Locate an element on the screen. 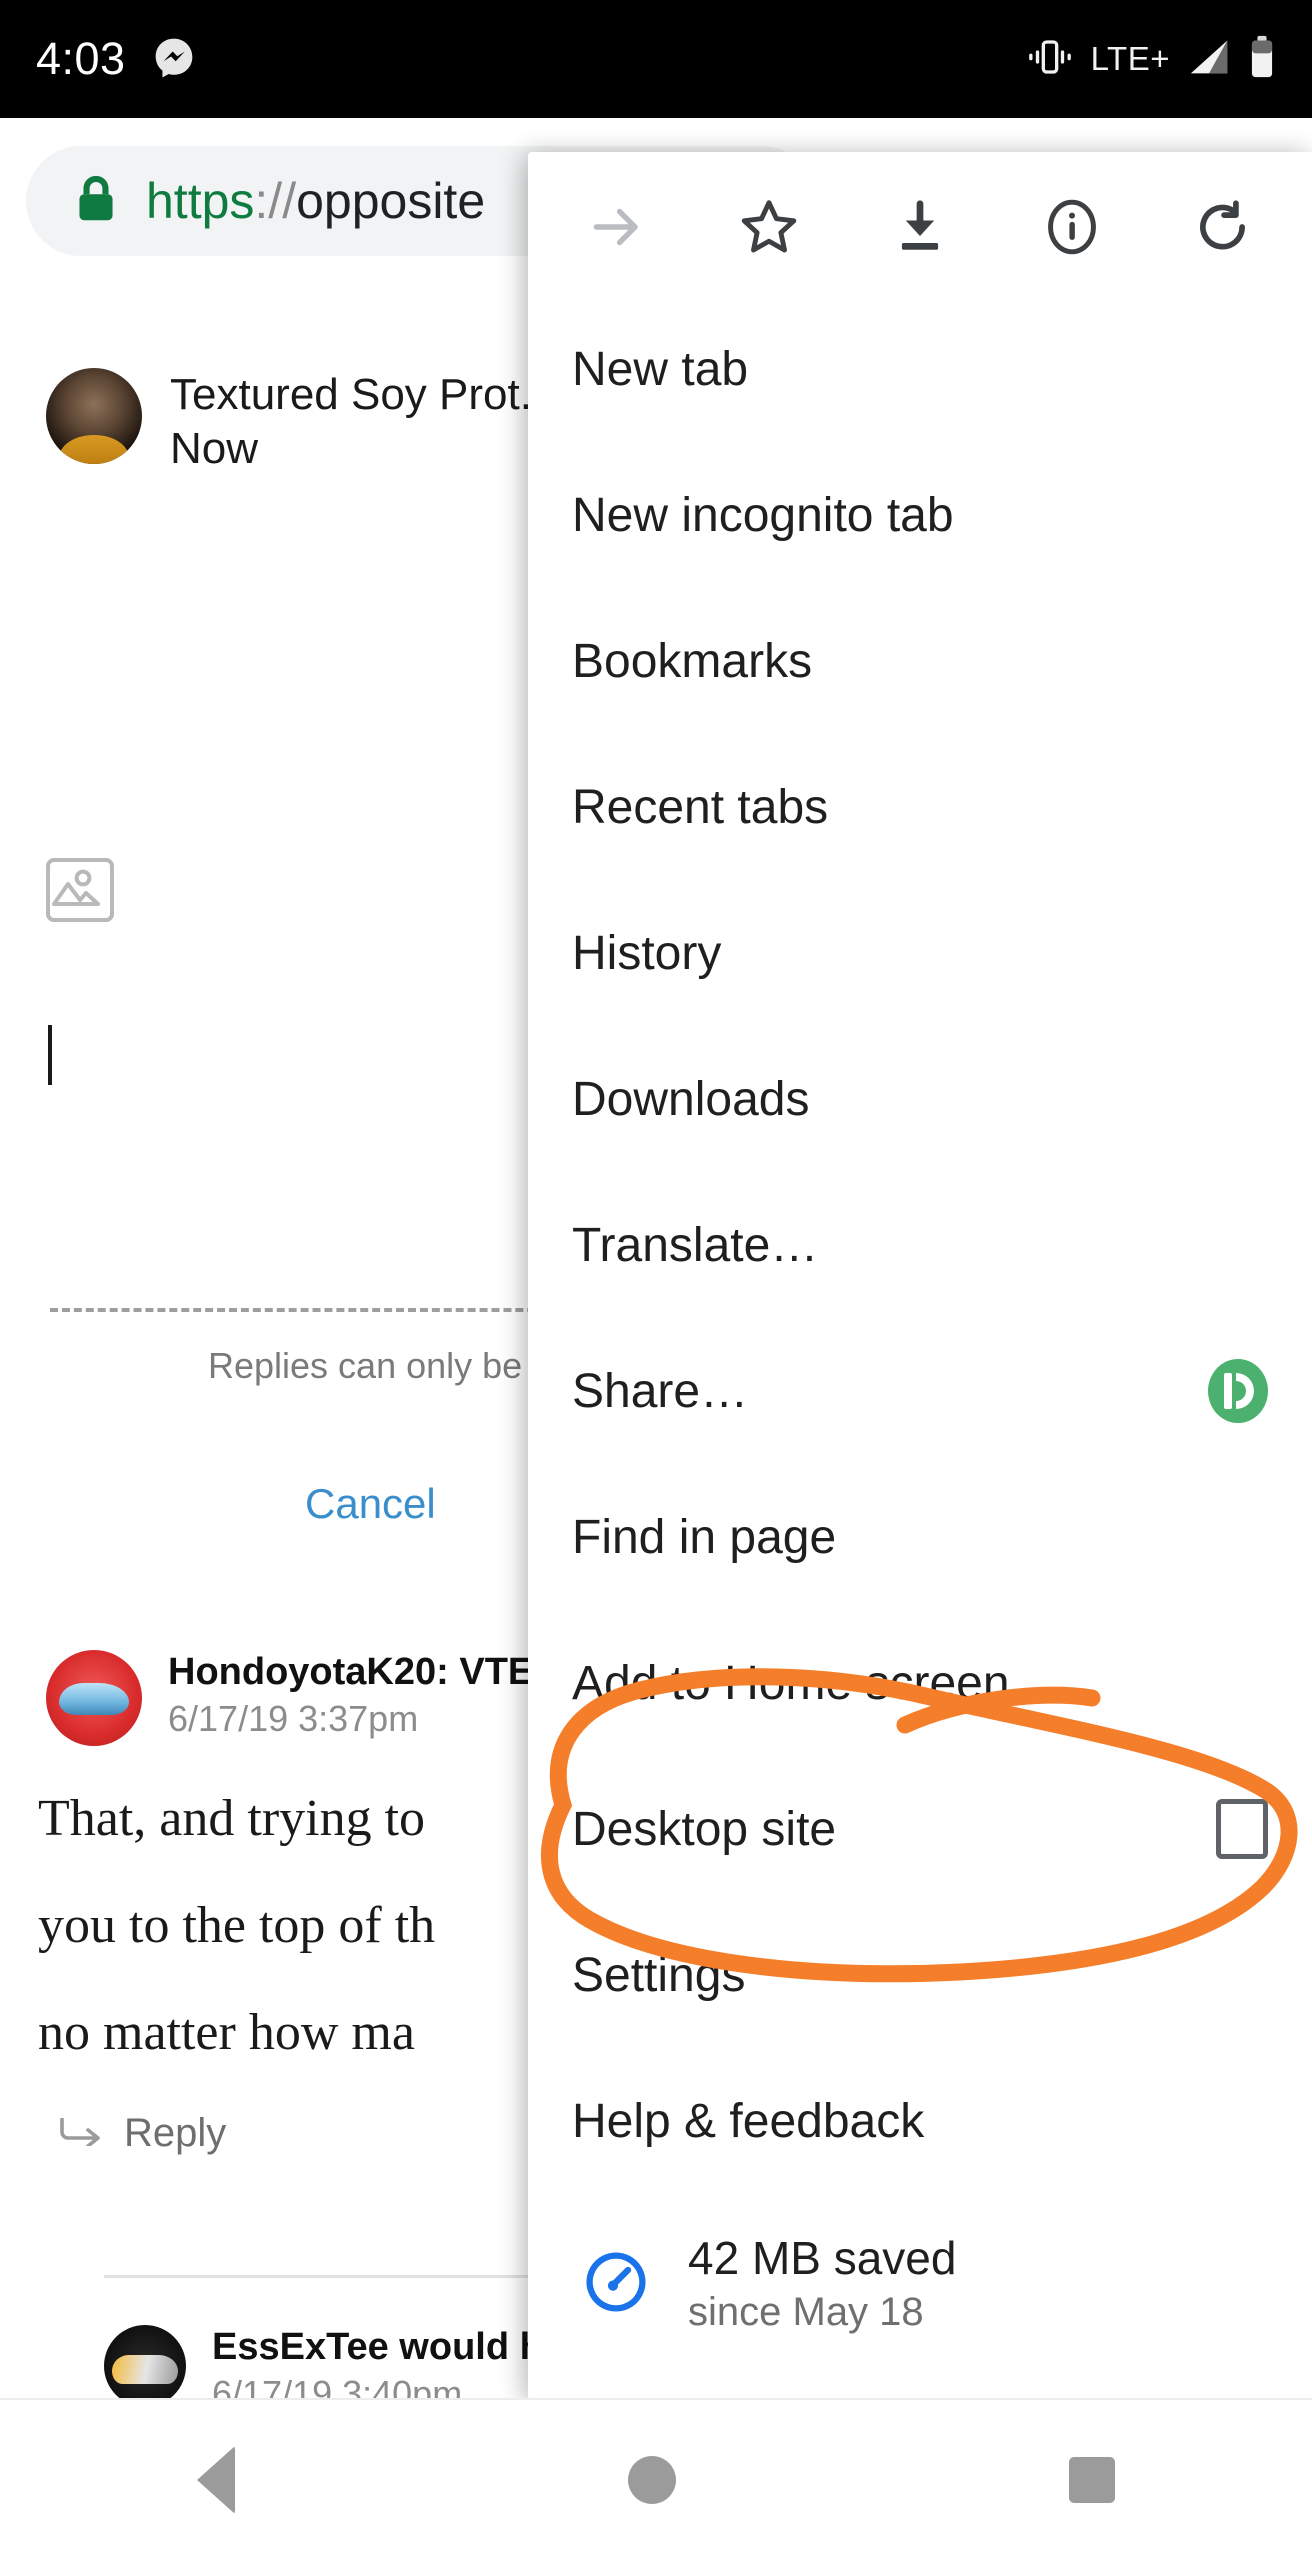  data-saved-since: since May 18 is located at coordinates (806, 2312).